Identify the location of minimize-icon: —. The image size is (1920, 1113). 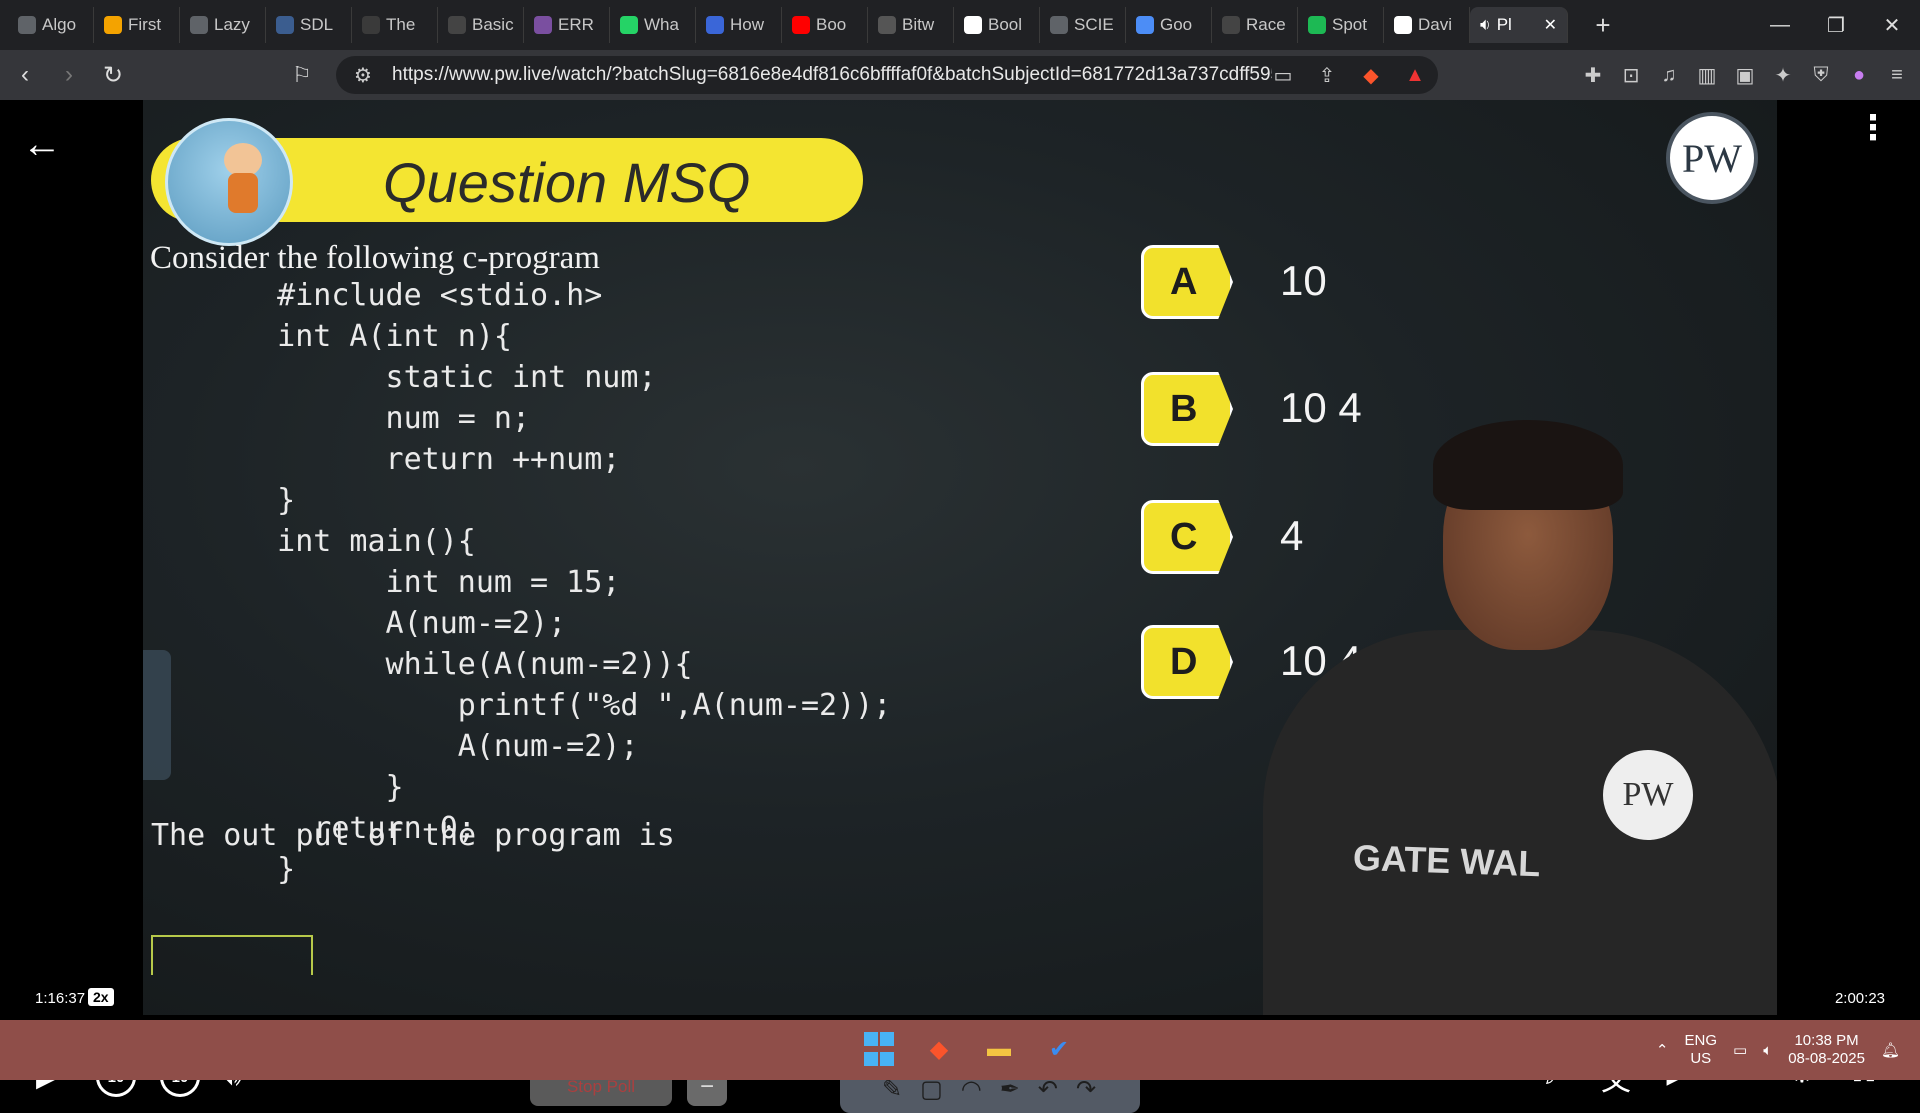
(1780, 25).